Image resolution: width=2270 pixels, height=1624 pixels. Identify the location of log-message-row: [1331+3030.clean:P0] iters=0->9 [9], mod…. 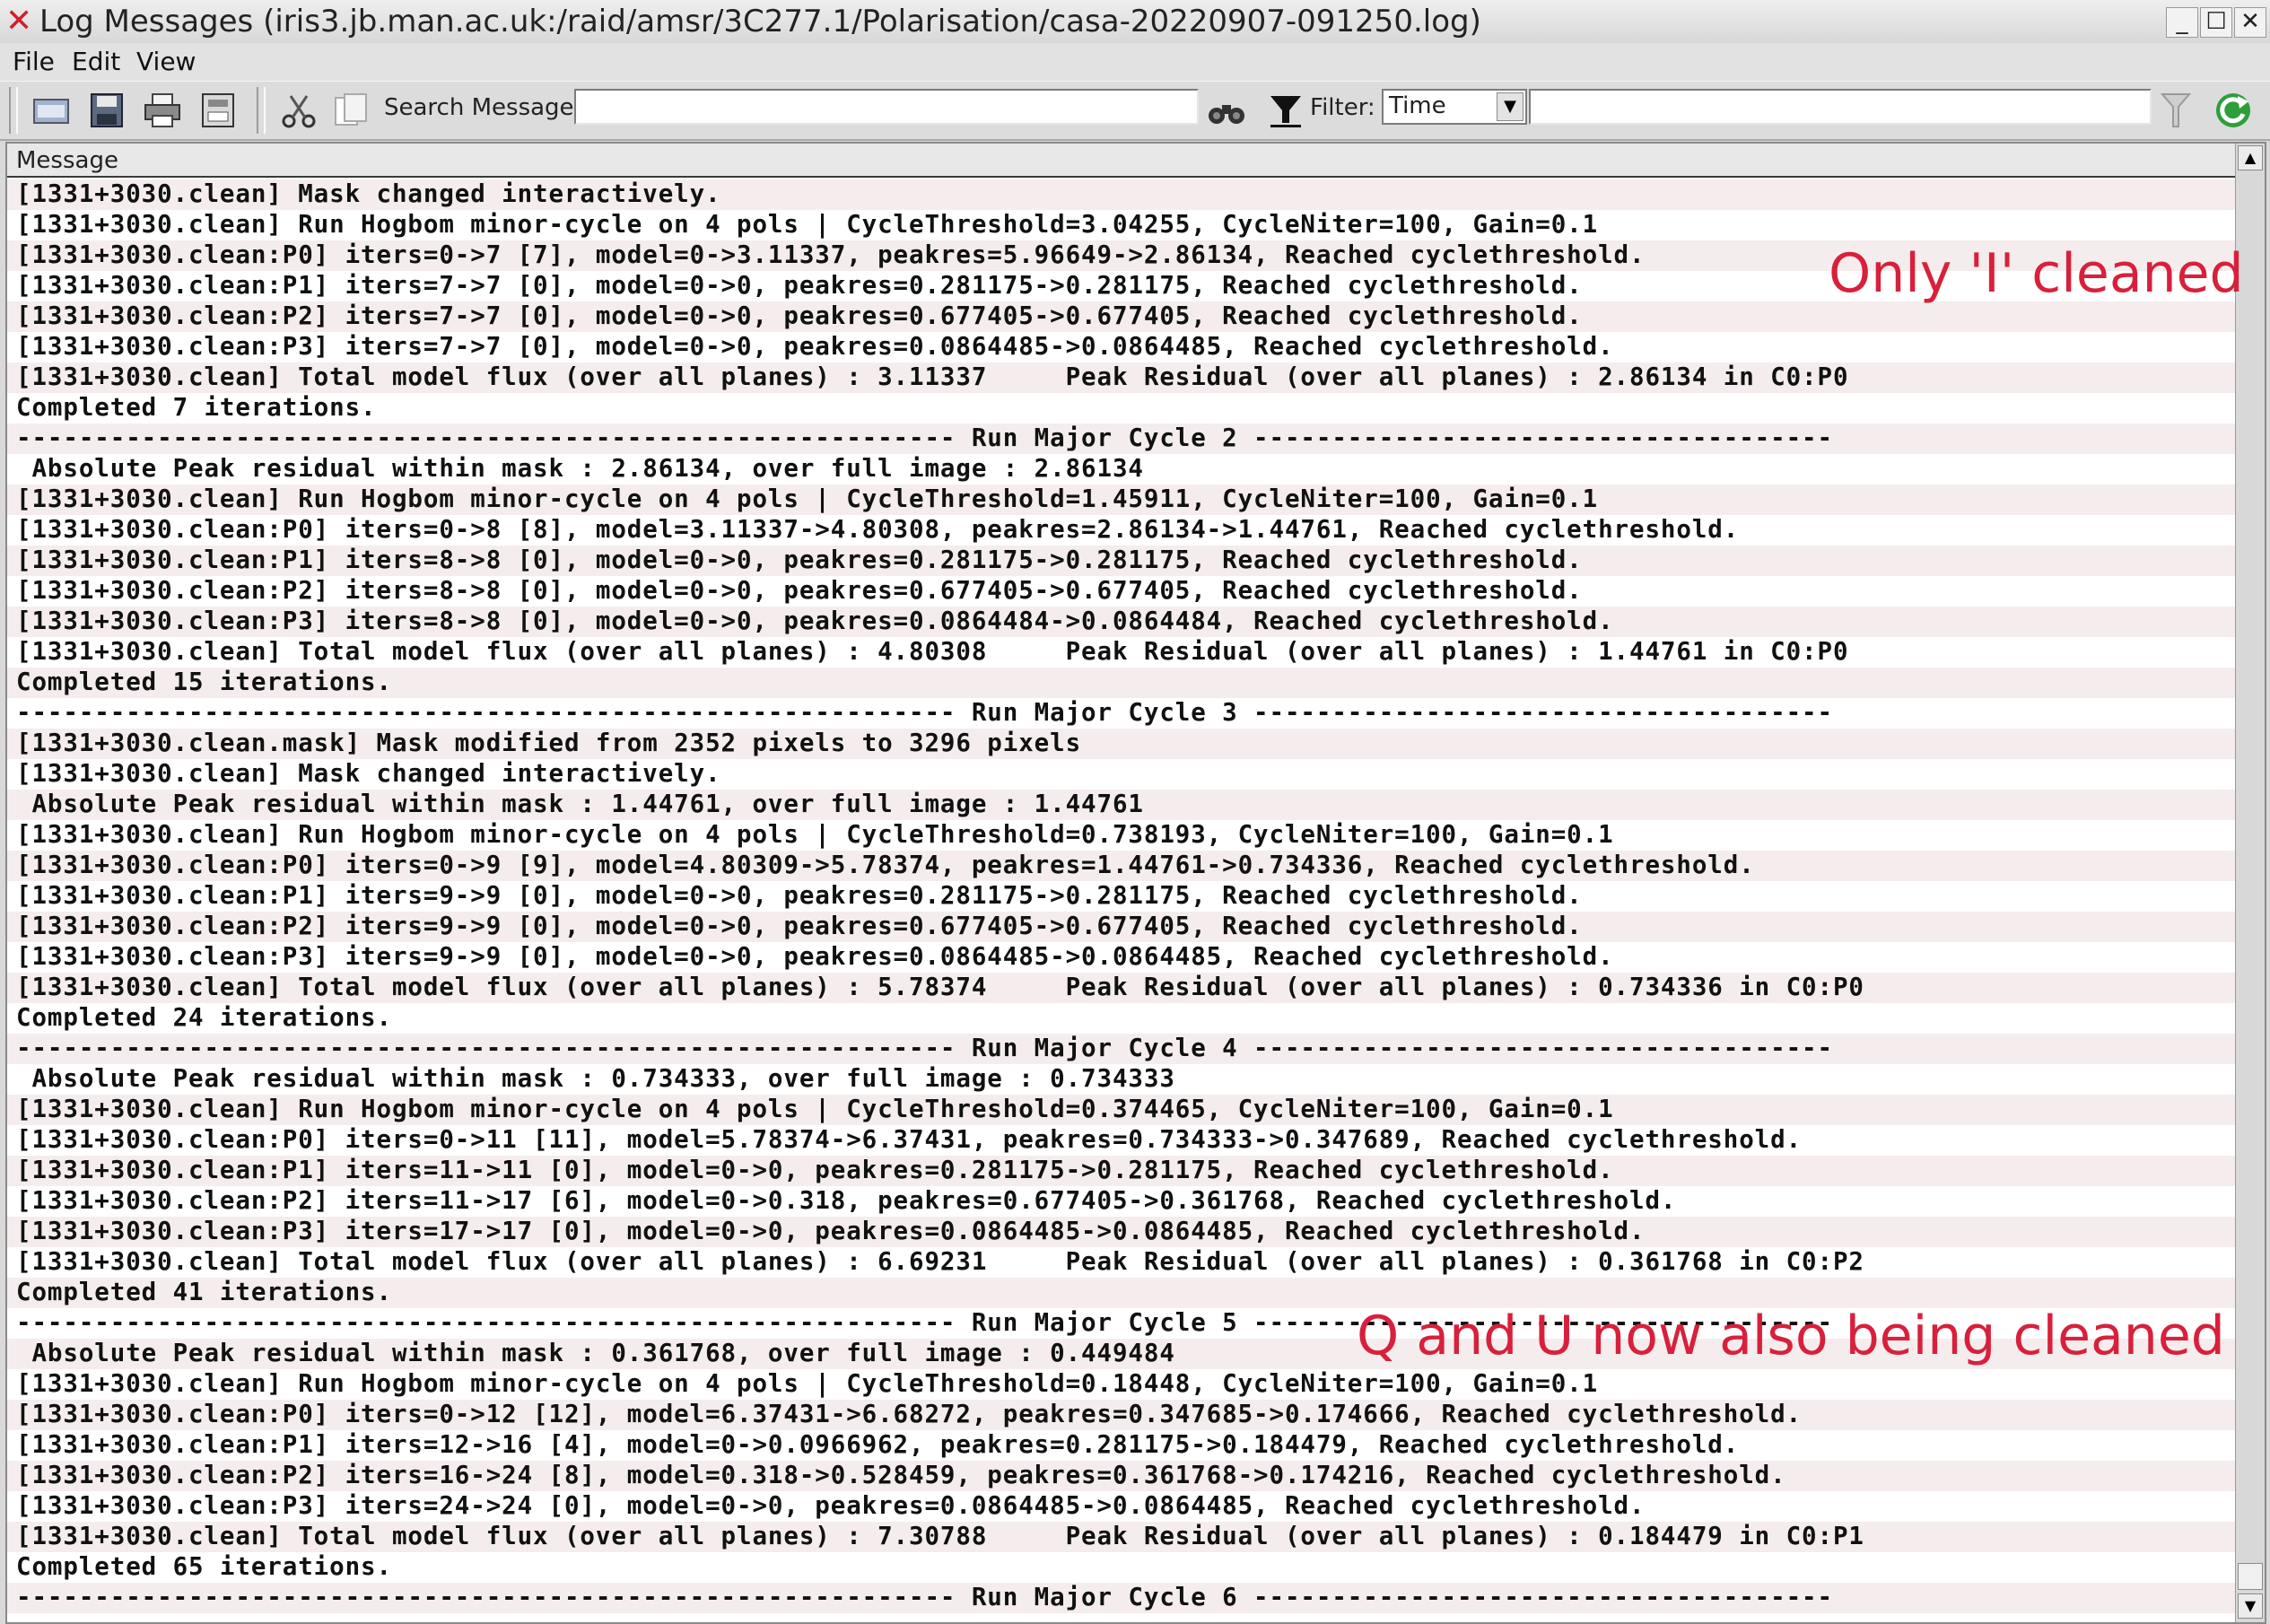
(1122, 866).